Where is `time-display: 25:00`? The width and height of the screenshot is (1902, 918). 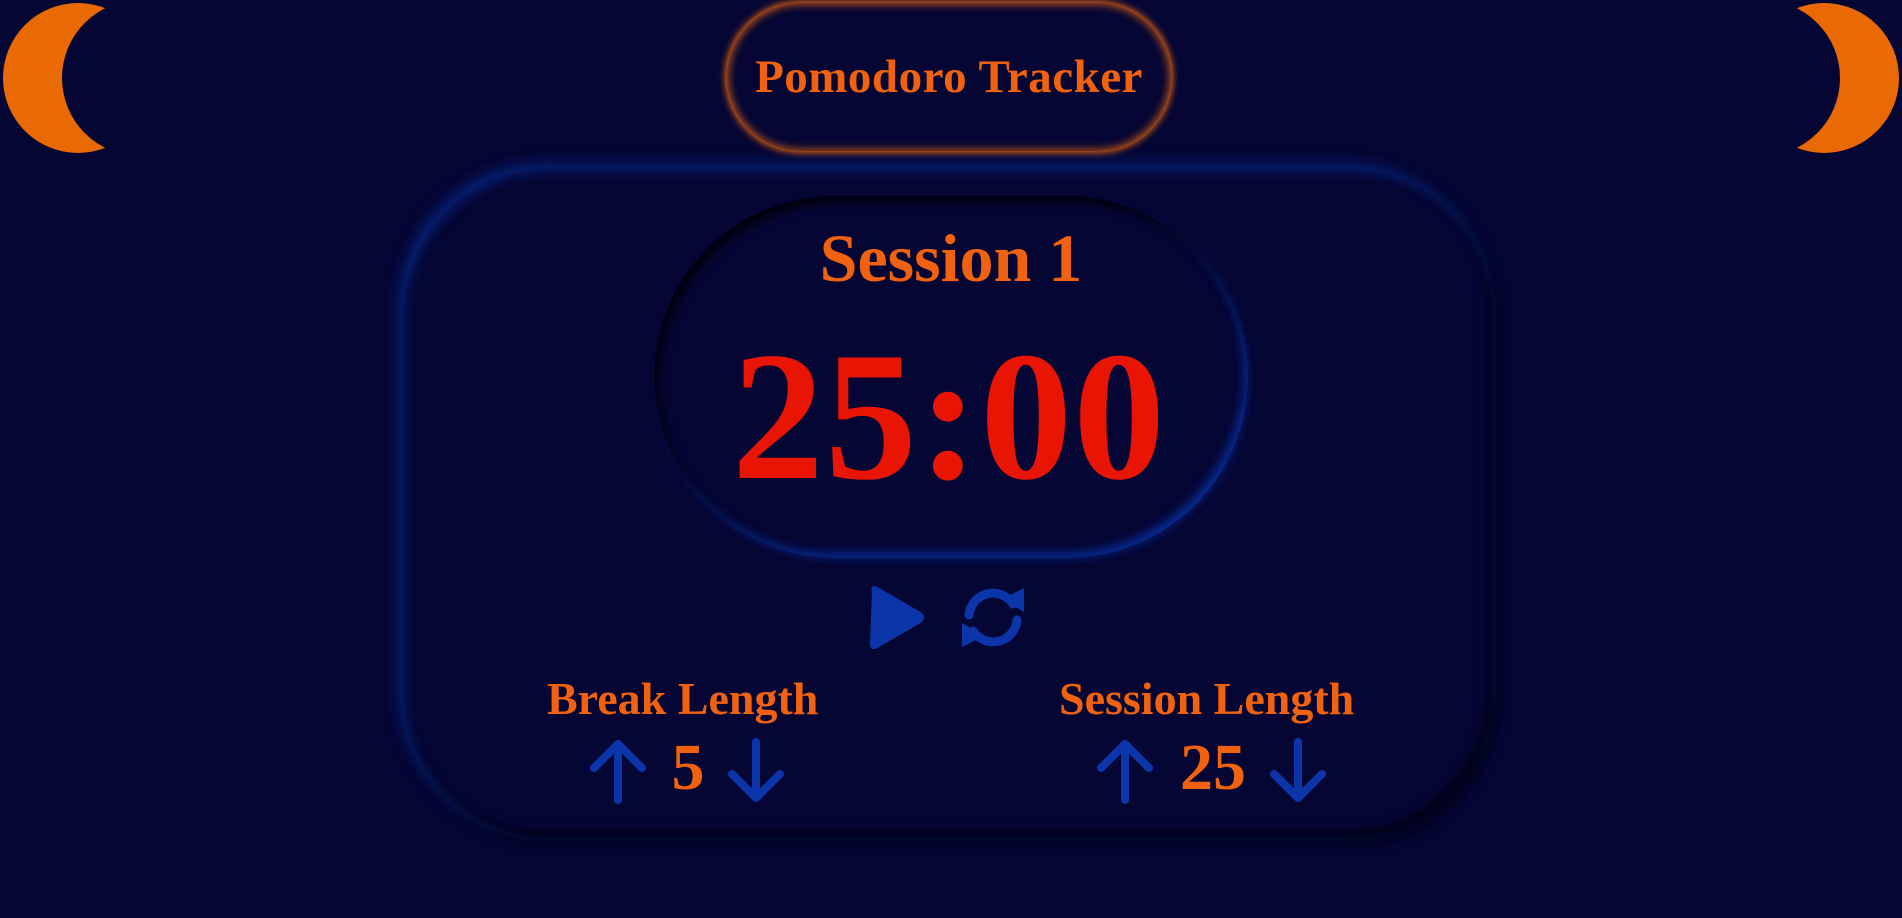
time-display: 25:00 is located at coordinates (949, 416).